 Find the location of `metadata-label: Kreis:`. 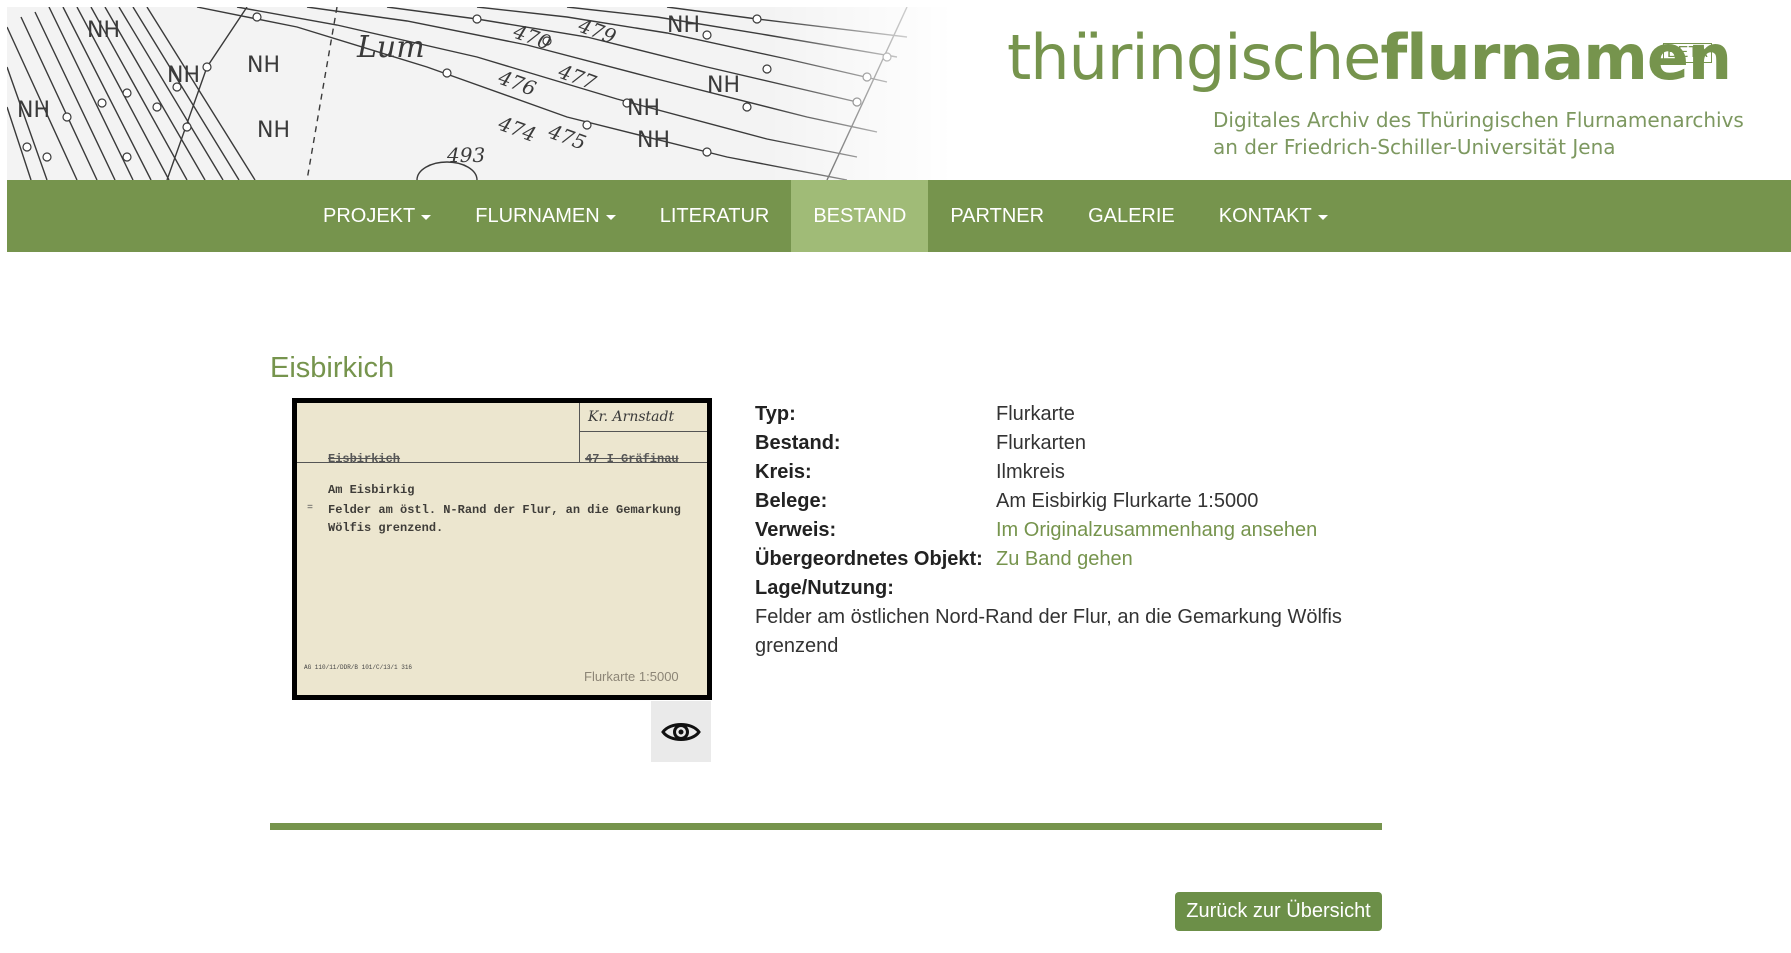

metadata-label: Kreis: is located at coordinates (783, 472).